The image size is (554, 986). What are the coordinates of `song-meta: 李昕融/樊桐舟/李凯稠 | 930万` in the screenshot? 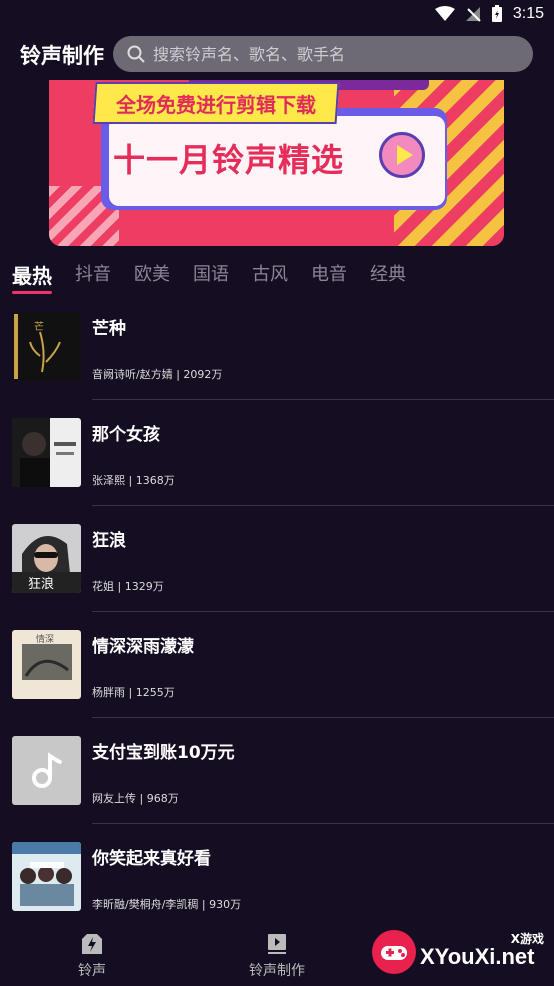 It's located at (167, 904).